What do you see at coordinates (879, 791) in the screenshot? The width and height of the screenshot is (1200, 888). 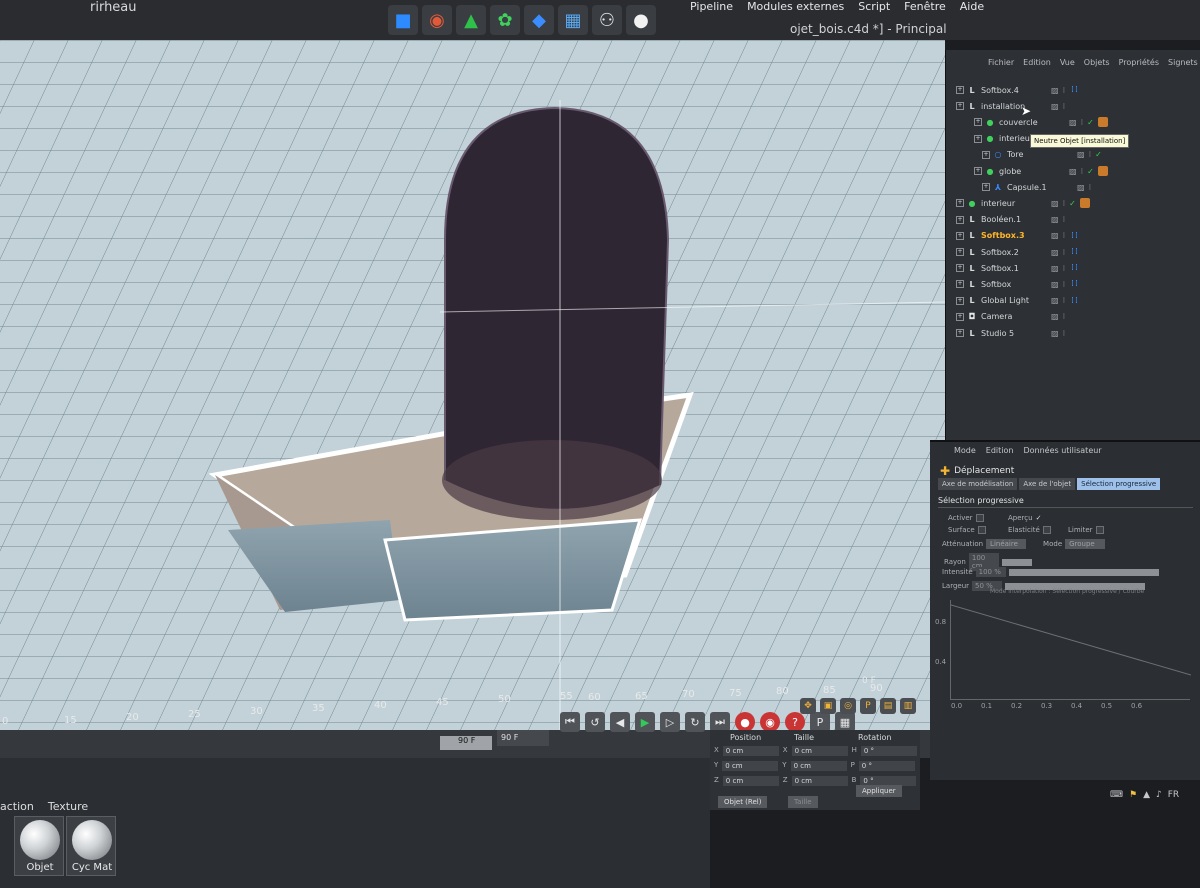 I see `apply-button: Appliquer` at bounding box center [879, 791].